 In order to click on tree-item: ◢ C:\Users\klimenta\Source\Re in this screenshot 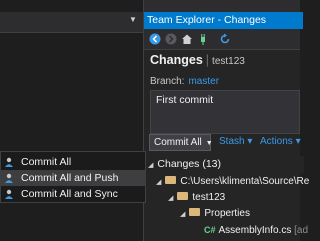, I will do `click(232, 182)`.